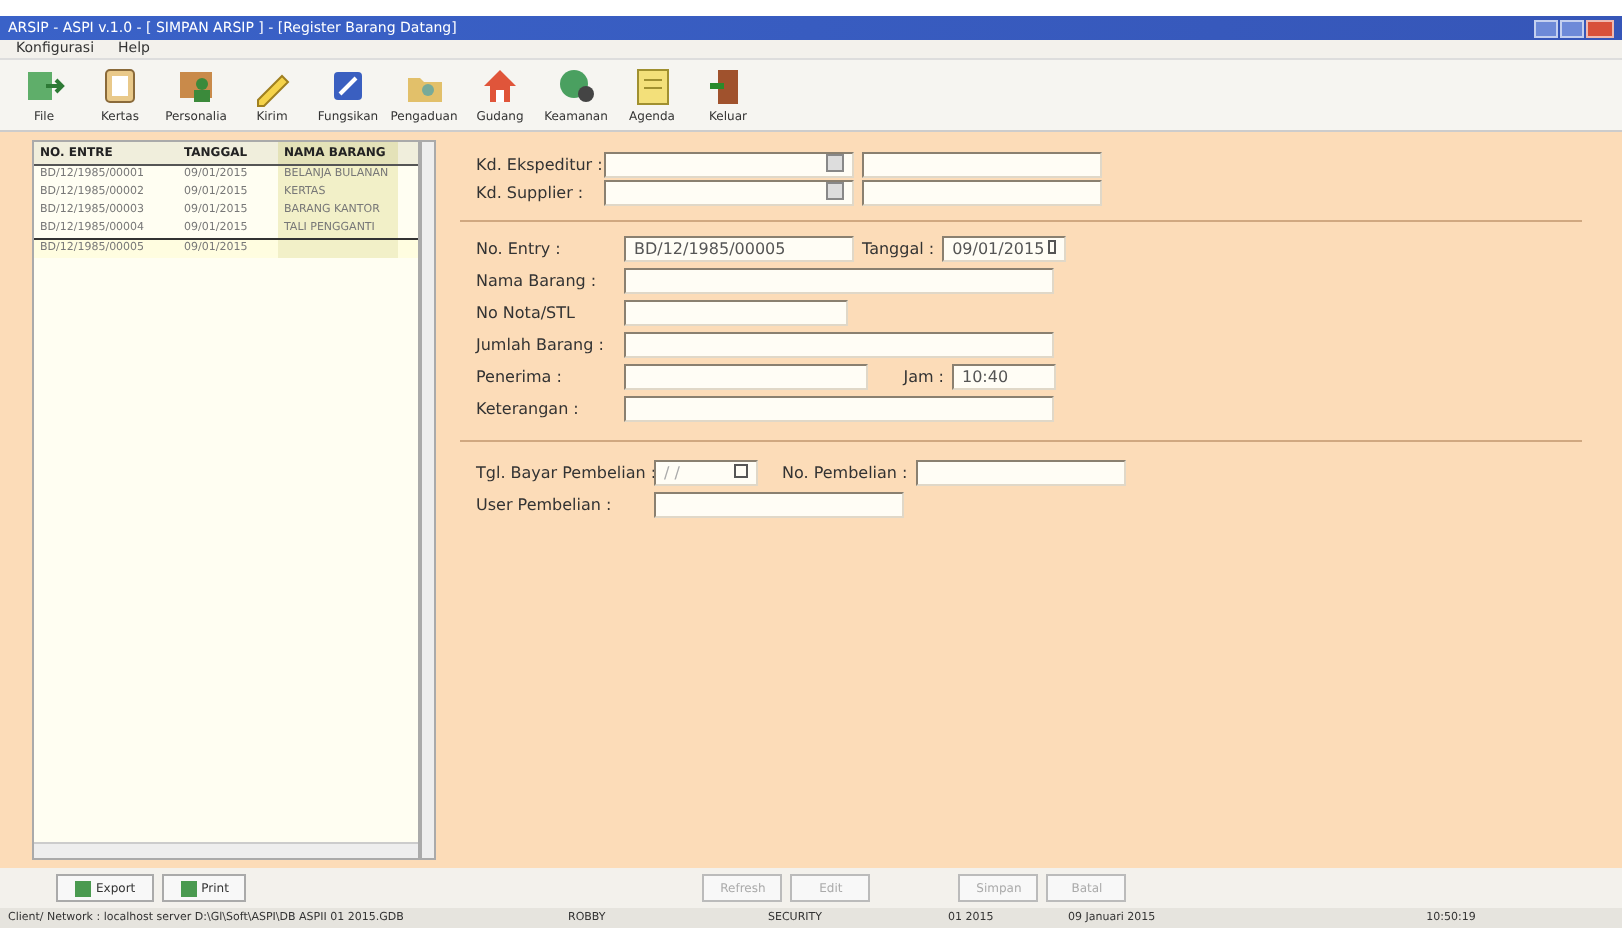 The width and height of the screenshot is (1622, 928). Describe the element at coordinates (531, 193) in the screenshot. I see `field-label: Kd. Supplier :` at that location.